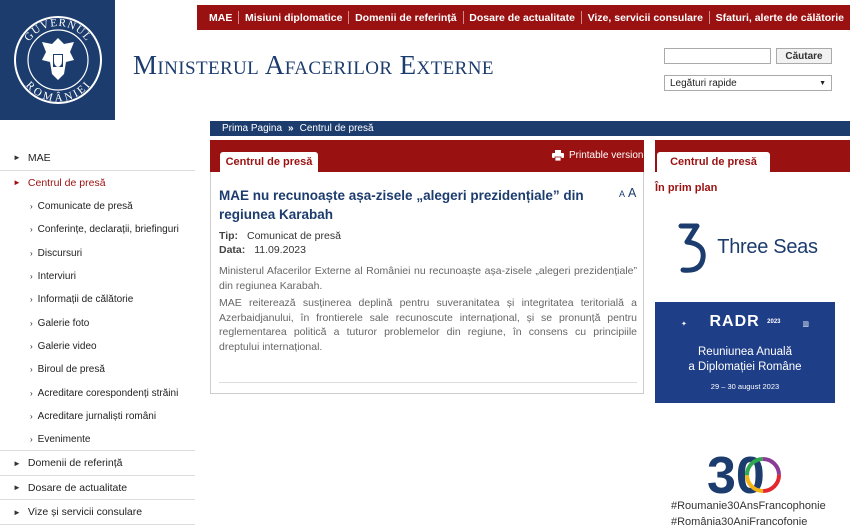 The image size is (850, 530). I want to click on sidebar-subitem-label: Conferințe, declarații, briefinguri, so click(108, 230).